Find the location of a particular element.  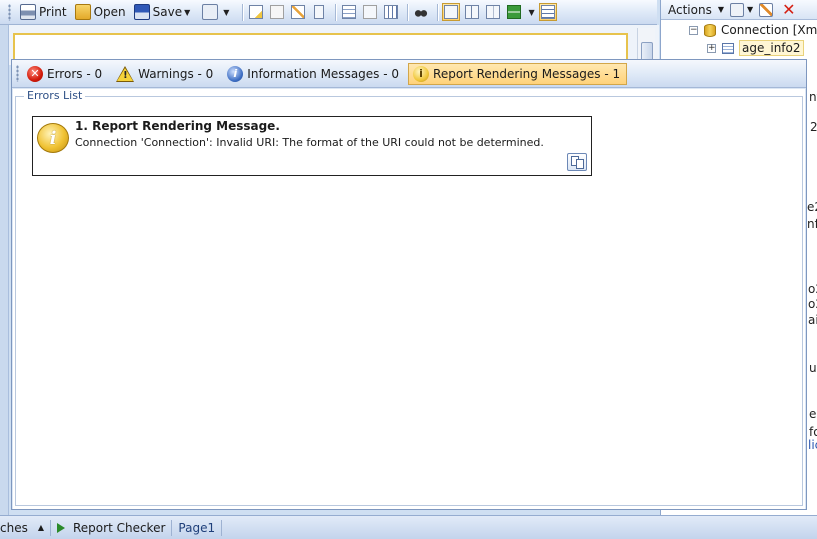

vertical-scrollbar is located at coordinates (646, 45).